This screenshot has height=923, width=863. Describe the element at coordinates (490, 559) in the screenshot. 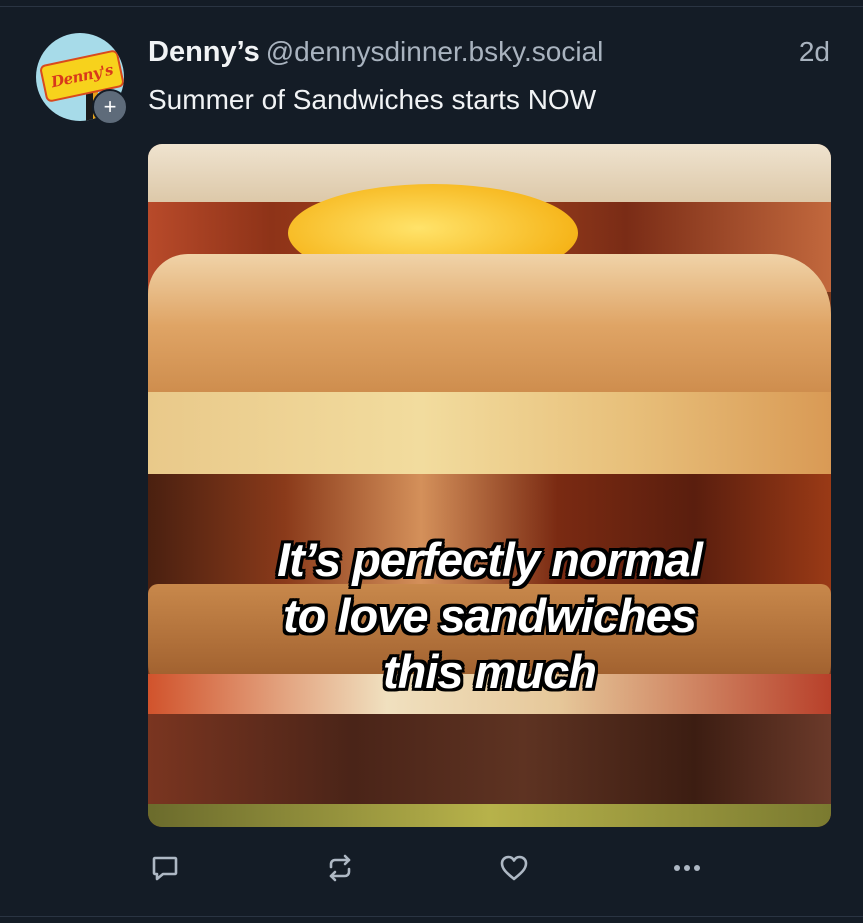

I see `overlay-line-1: It’s perfectly normal` at that location.